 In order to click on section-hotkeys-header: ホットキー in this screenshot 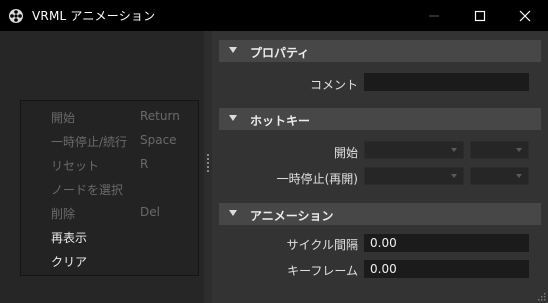, I will do `click(380, 119)`.